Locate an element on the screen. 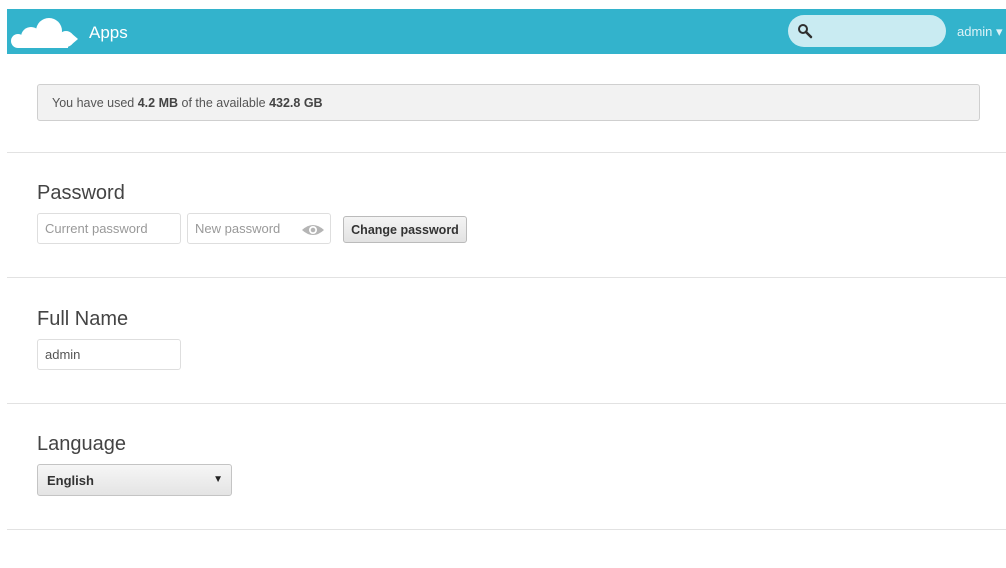 The height and width of the screenshot is (568, 1006). change-password-button: Change password is located at coordinates (405, 229).